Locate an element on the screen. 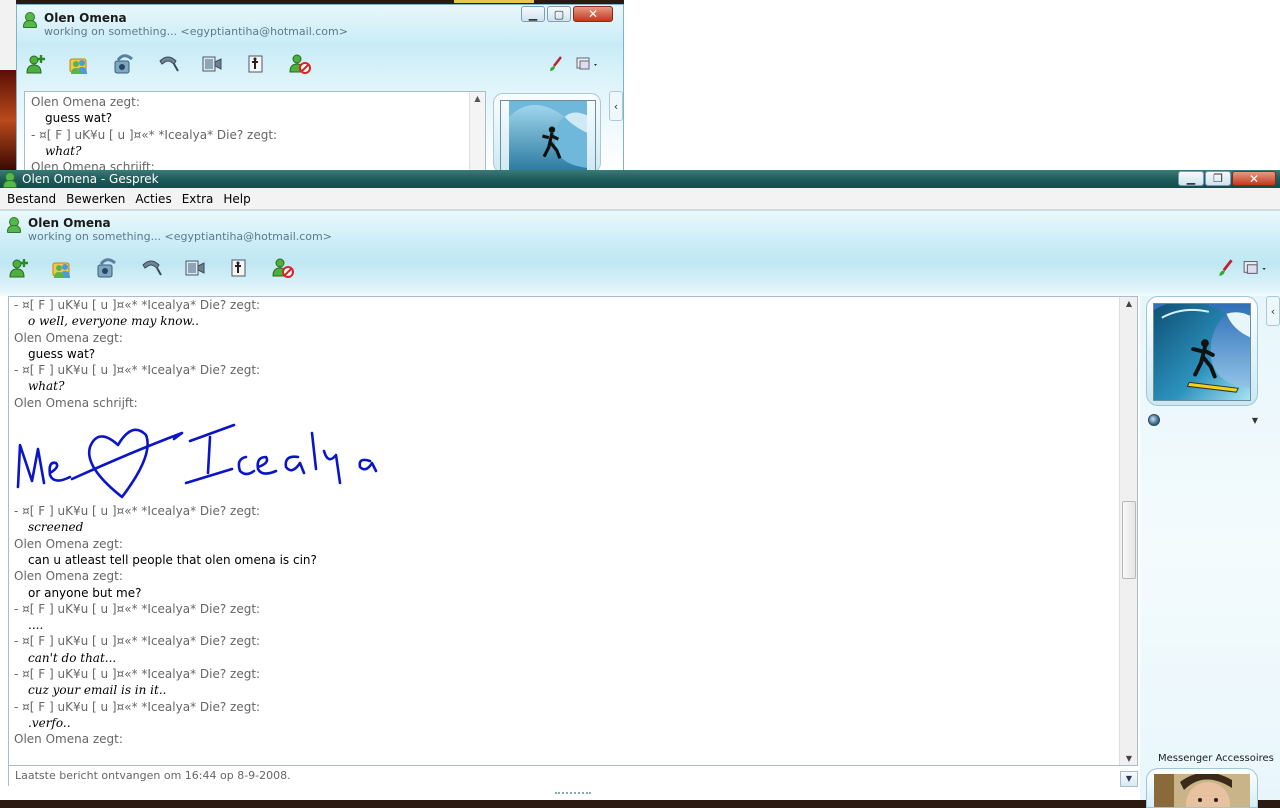  menu-extra: Extra is located at coordinates (198, 199).